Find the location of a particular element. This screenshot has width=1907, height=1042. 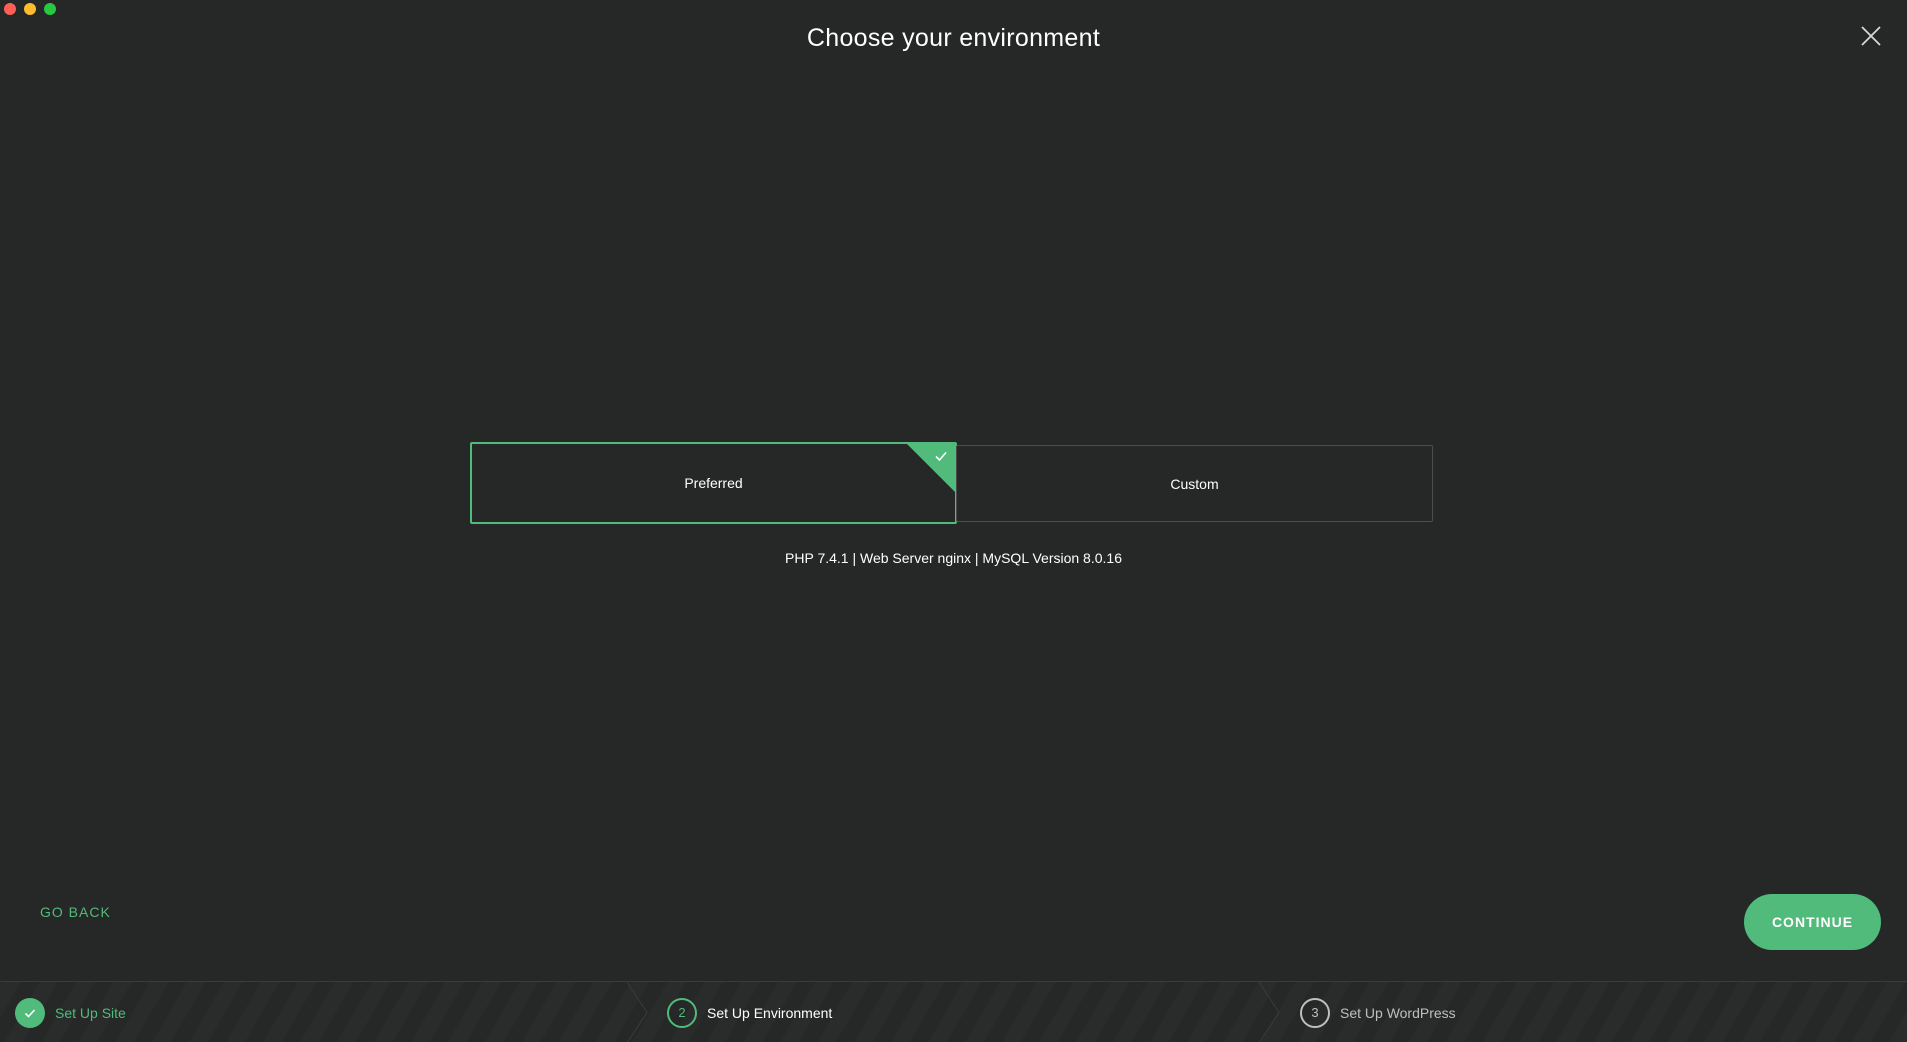

step-number: 2 is located at coordinates (682, 1012).